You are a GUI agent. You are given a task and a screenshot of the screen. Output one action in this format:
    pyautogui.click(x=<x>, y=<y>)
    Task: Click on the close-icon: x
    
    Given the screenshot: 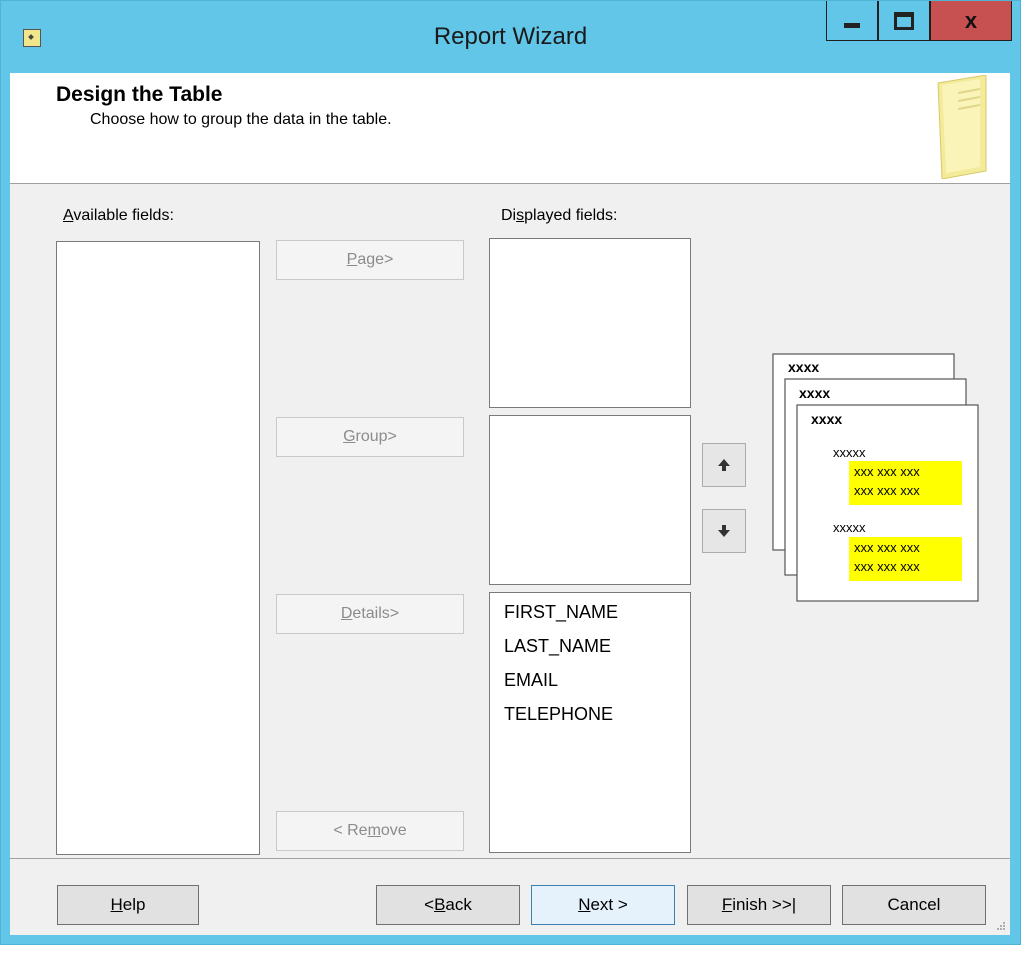 What is the action you would take?
    pyautogui.click(x=971, y=20)
    